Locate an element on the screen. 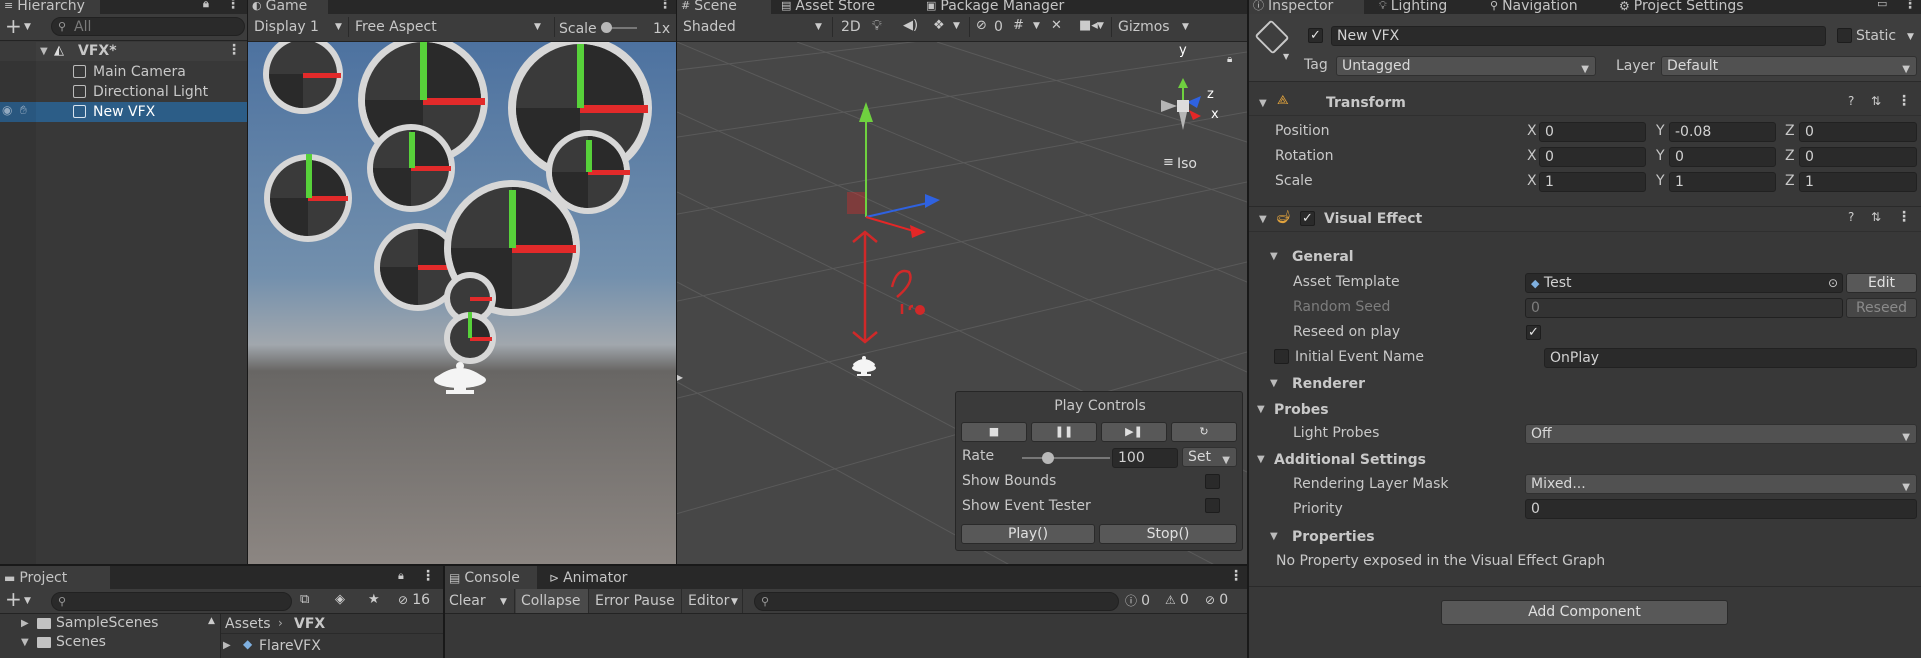 Image resolution: width=1921 pixels, height=658 pixels. maximize-icon: ▭ is located at coordinates (1882, 5).